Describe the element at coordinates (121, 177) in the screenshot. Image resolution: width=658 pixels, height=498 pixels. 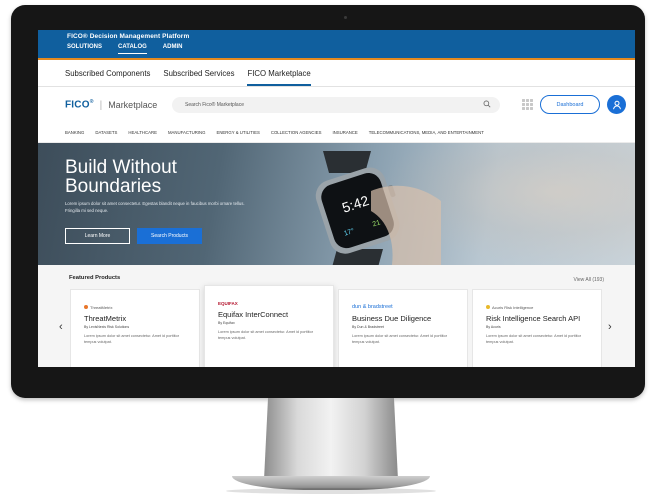
I see `hero-title: Build Without Boundaries` at that location.